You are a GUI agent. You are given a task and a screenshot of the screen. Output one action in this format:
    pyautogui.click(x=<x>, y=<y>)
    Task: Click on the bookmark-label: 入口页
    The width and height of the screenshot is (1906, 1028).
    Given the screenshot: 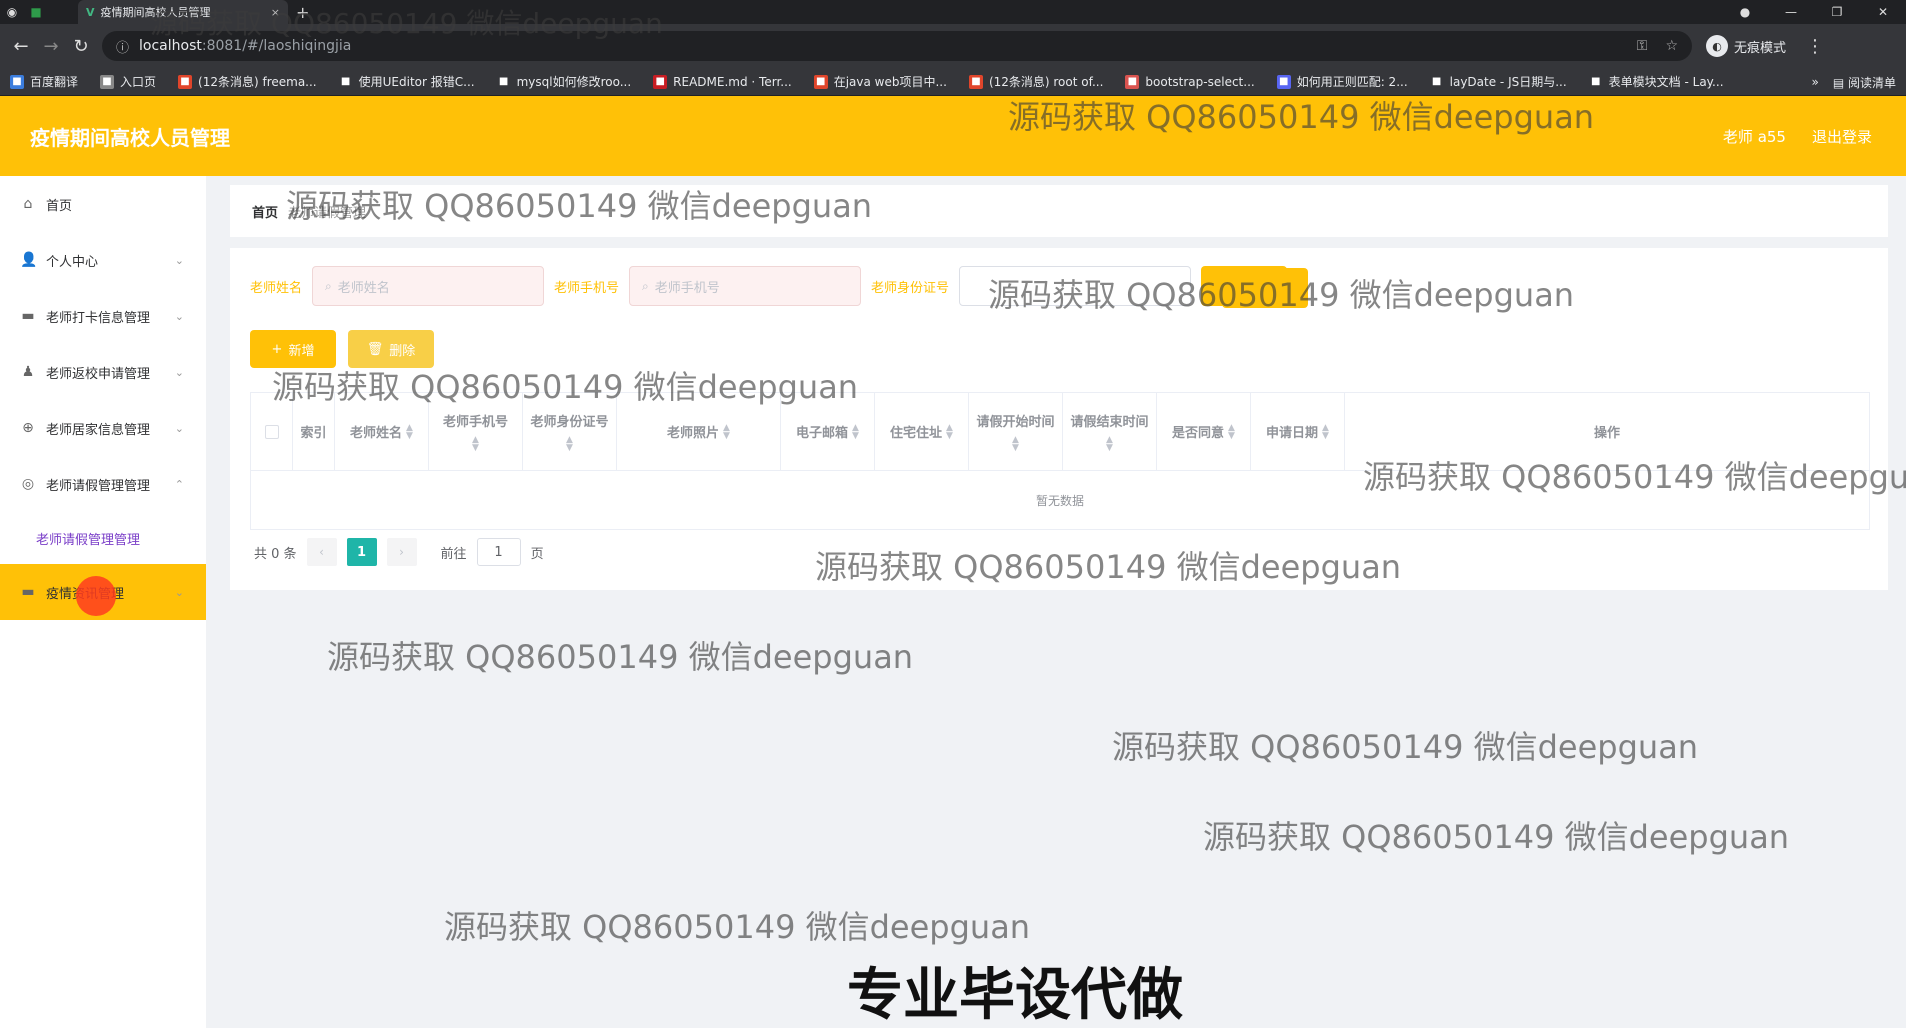 What is the action you would take?
    pyautogui.click(x=138, y=82)
    